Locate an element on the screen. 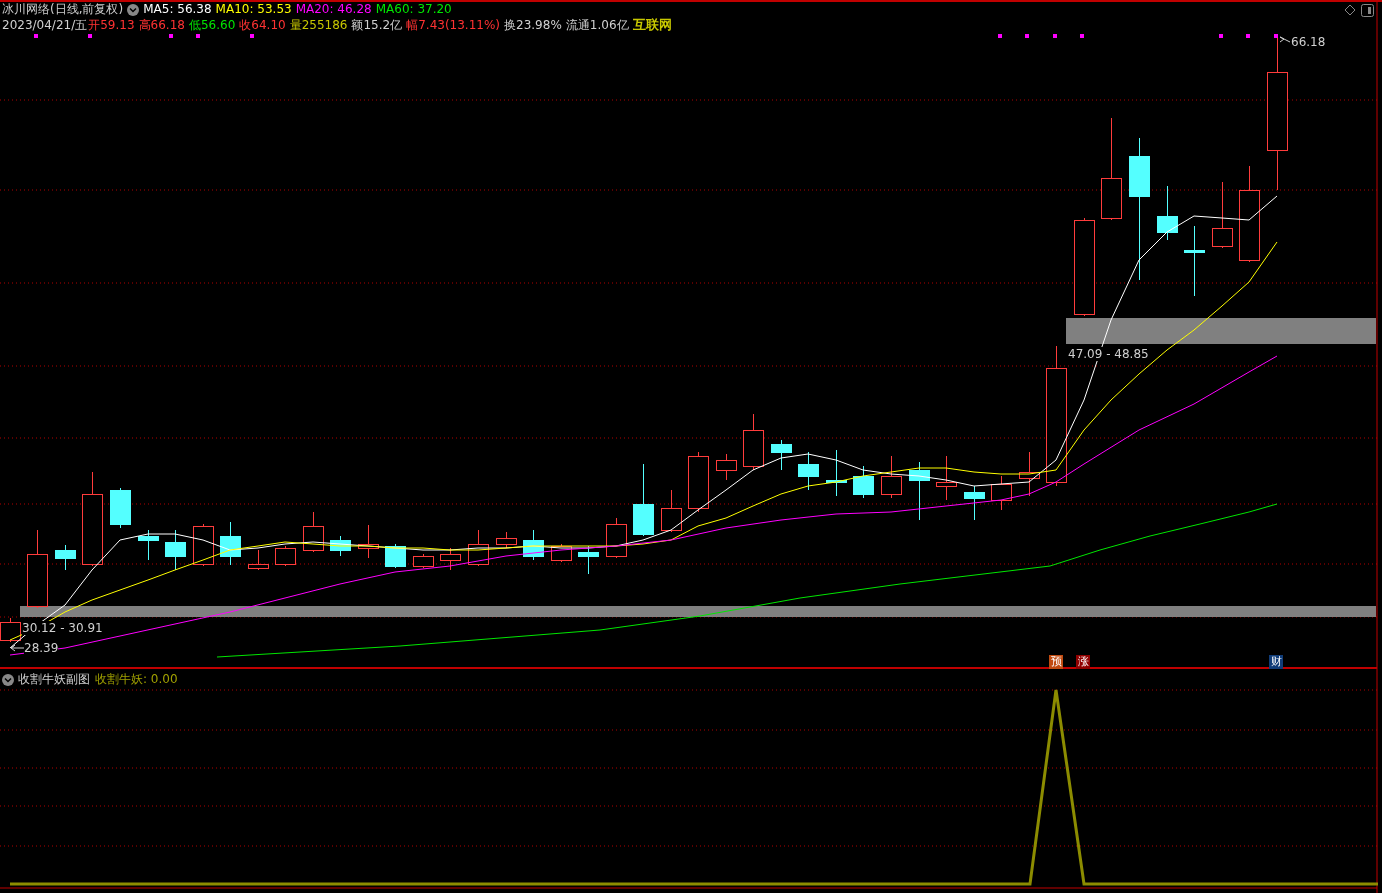  event-tag: 预 is located at coordinates (1056, 662).